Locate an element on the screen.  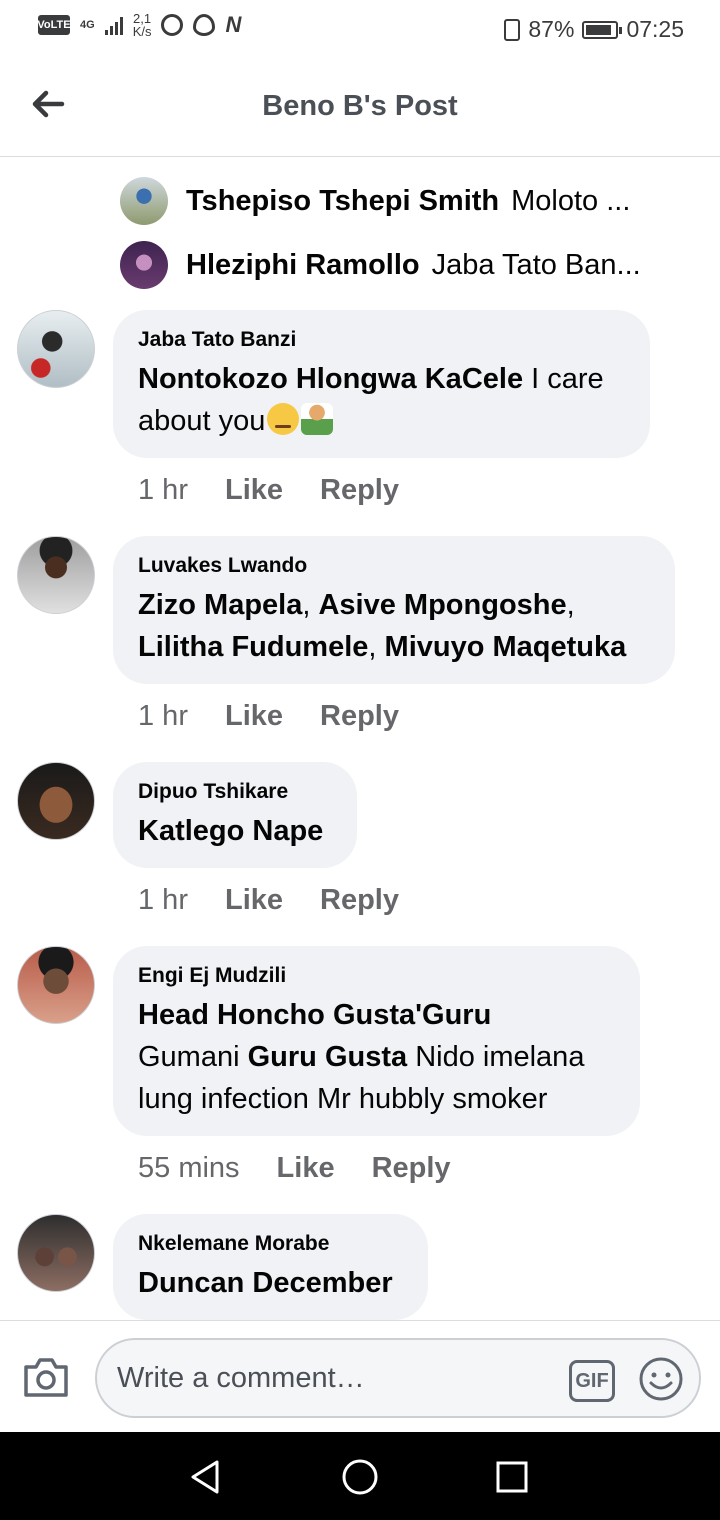
comment-text: Gumani is located at coordinates (189, 1057).